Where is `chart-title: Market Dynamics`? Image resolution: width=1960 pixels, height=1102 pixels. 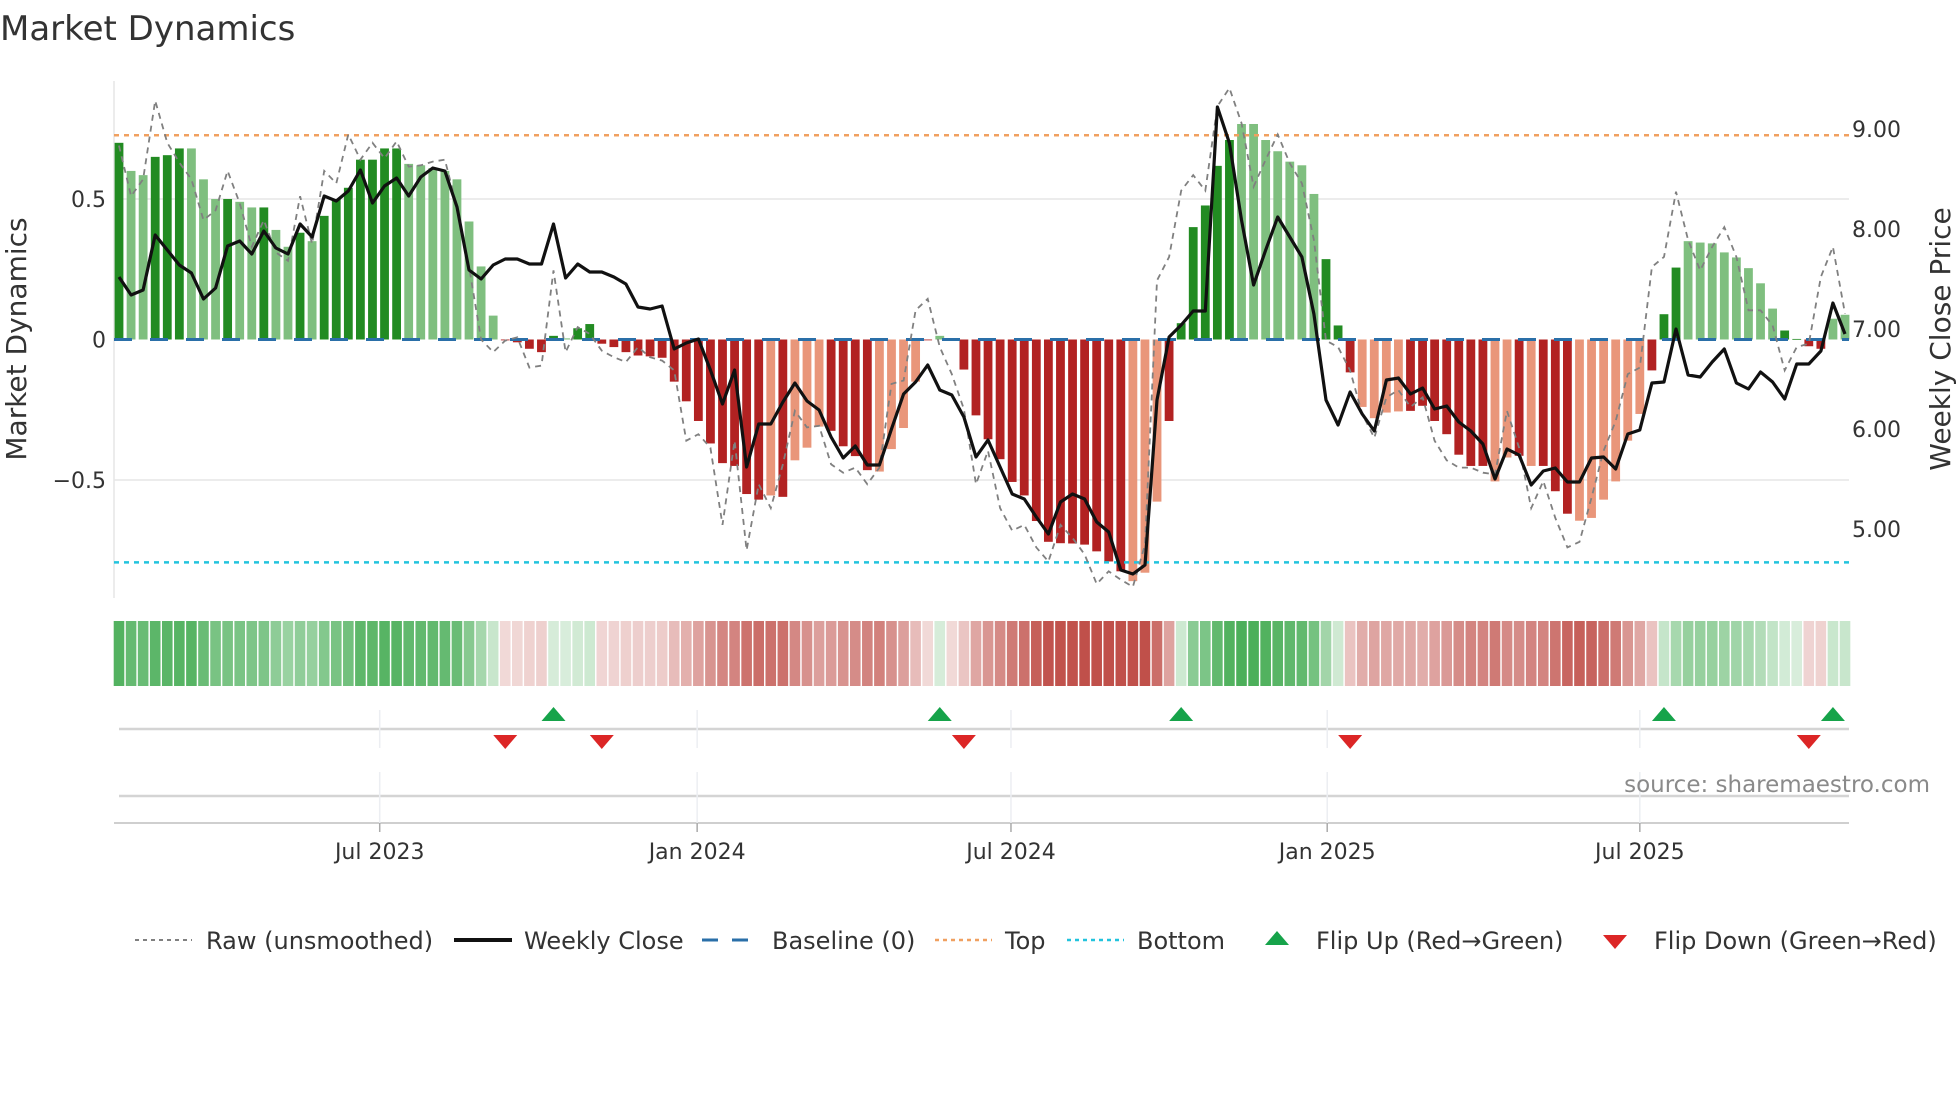
chart-title: Market Dynamics is located at coordinates (147, 29).